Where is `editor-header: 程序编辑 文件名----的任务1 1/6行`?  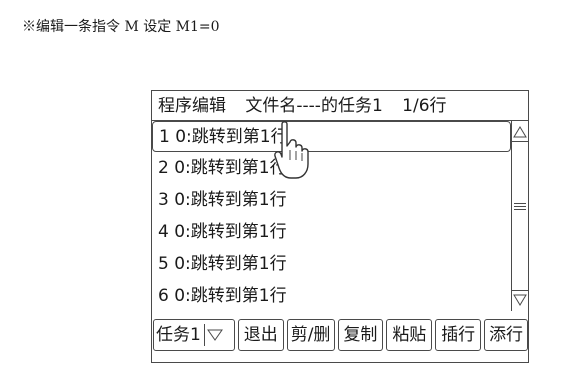
editor-header: 程序编辑 文件名----的任务1 1/6行 is located at coordinates (340, 106).